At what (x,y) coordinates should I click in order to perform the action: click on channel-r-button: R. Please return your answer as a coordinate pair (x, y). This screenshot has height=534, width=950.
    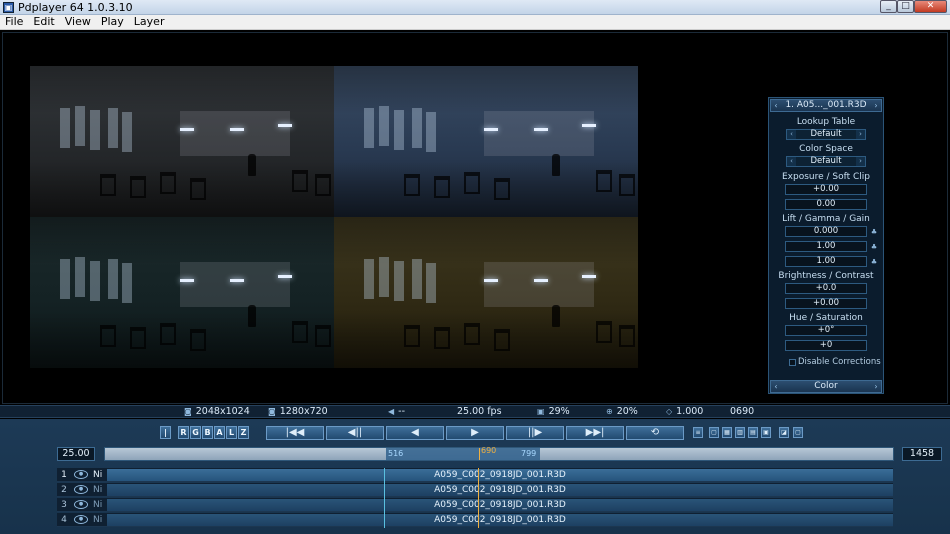
    Looking at the image, I should click on (183, 432).